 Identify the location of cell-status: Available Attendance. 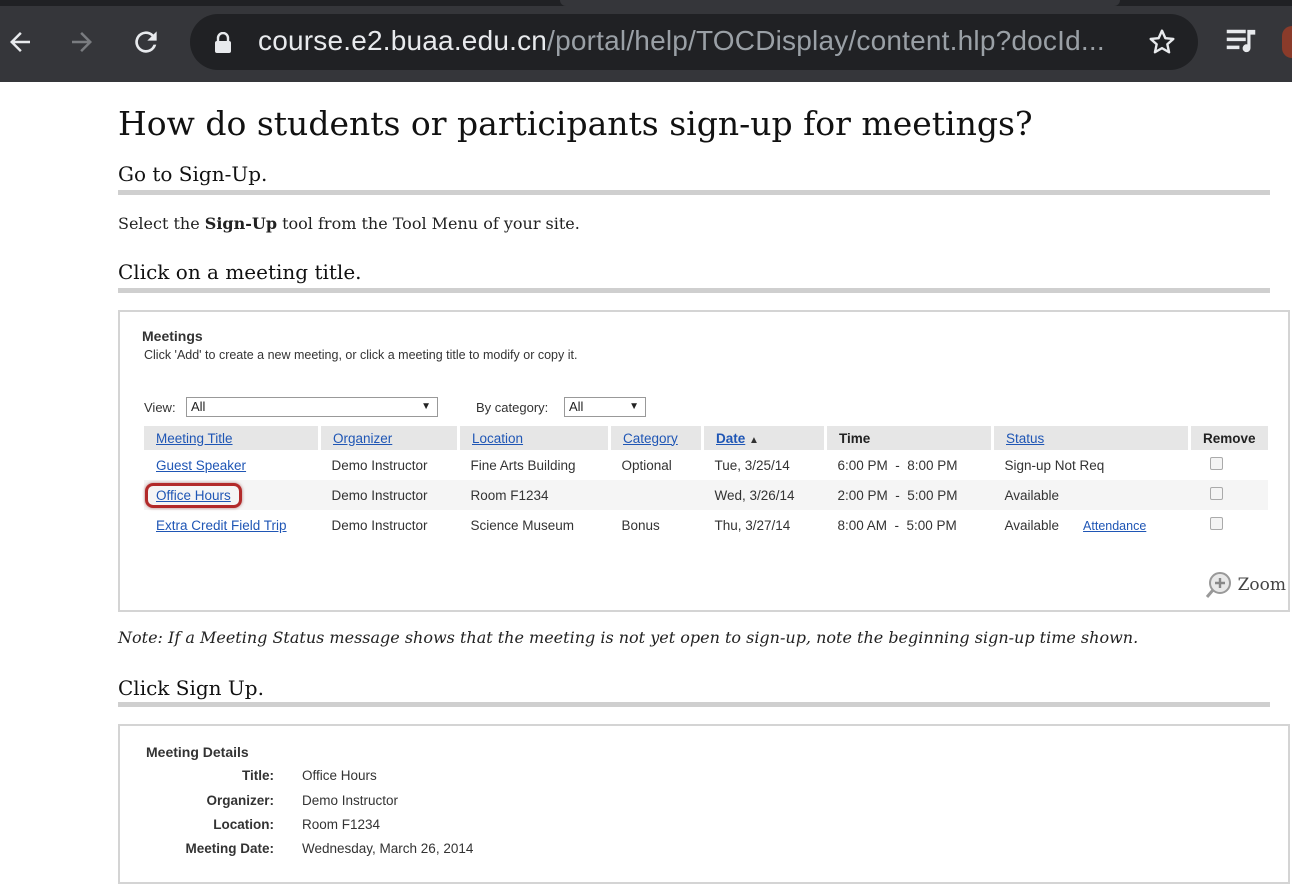
(1091, 525).